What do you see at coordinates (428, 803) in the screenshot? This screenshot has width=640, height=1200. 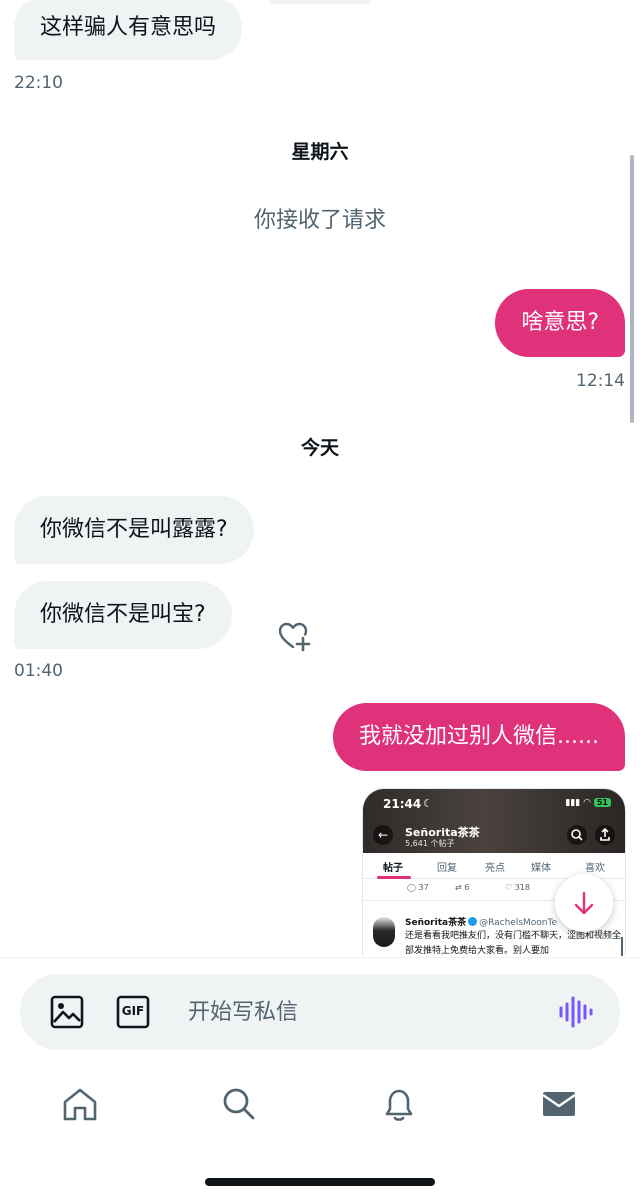 I see `moon-icon: ☾` at bounding box center [428, 803].